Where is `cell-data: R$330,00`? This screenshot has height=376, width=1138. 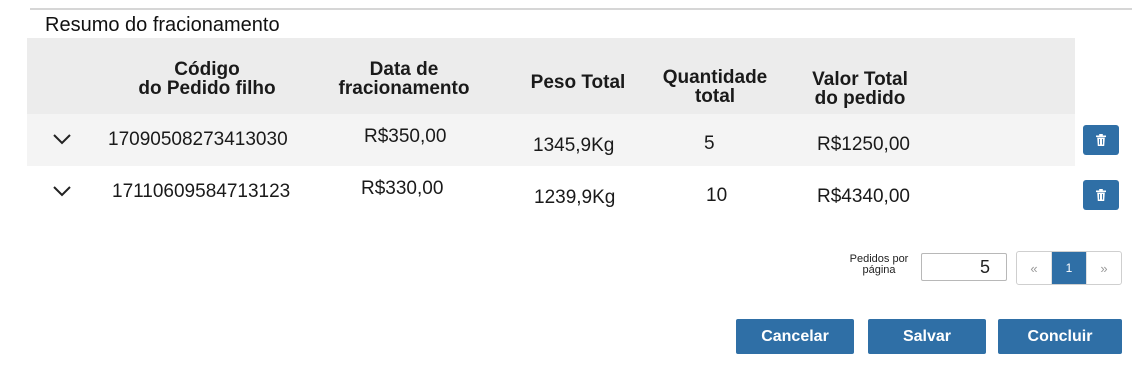 cell-data: R$330,00 is located at coordinates (402, 188).